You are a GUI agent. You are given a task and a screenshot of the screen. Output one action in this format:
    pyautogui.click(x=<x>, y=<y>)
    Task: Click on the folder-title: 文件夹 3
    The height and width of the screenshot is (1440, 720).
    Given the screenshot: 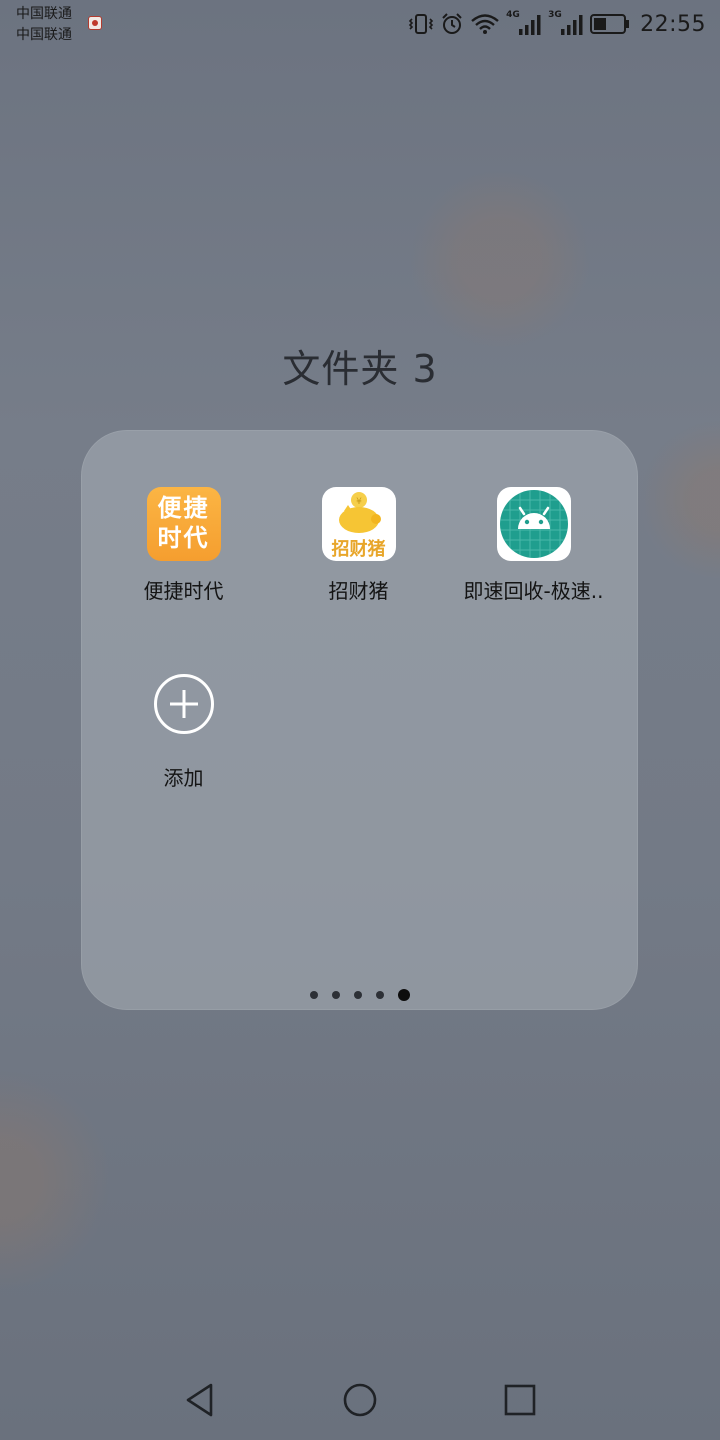 What is the action you would take?
    pyautogui.click(x=360, y=365)
    